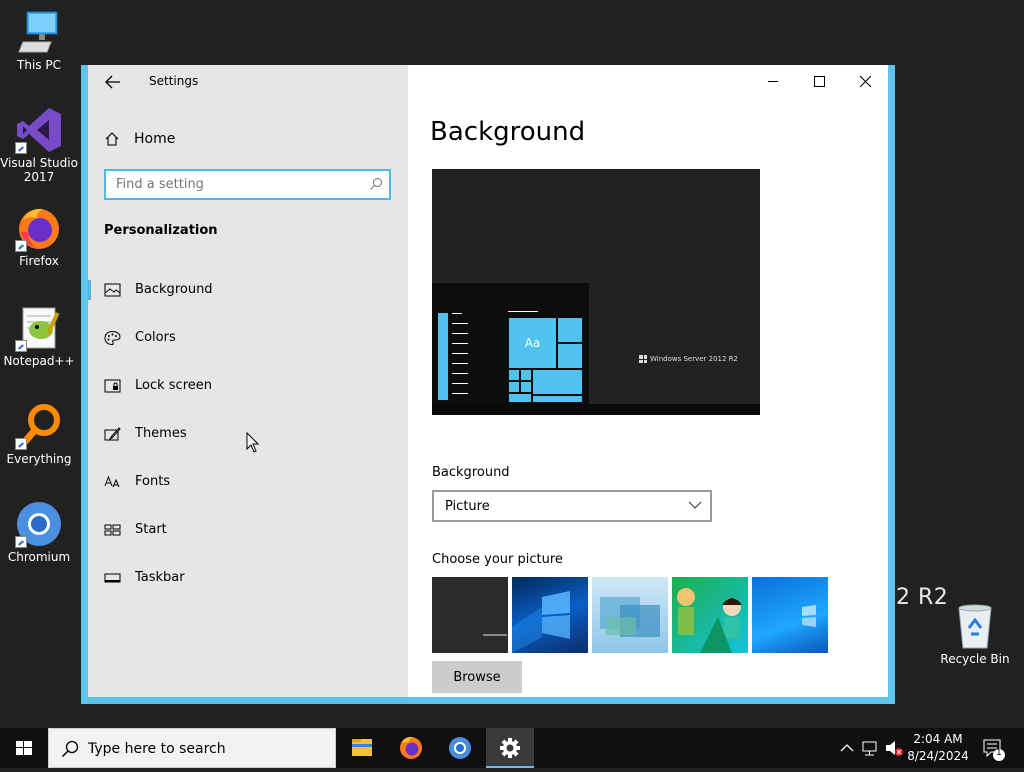 Image resolution: width=1024 pixels, height=772 pixels. I want to click on desktop-icon-label: Firefox, so click(39, 261).